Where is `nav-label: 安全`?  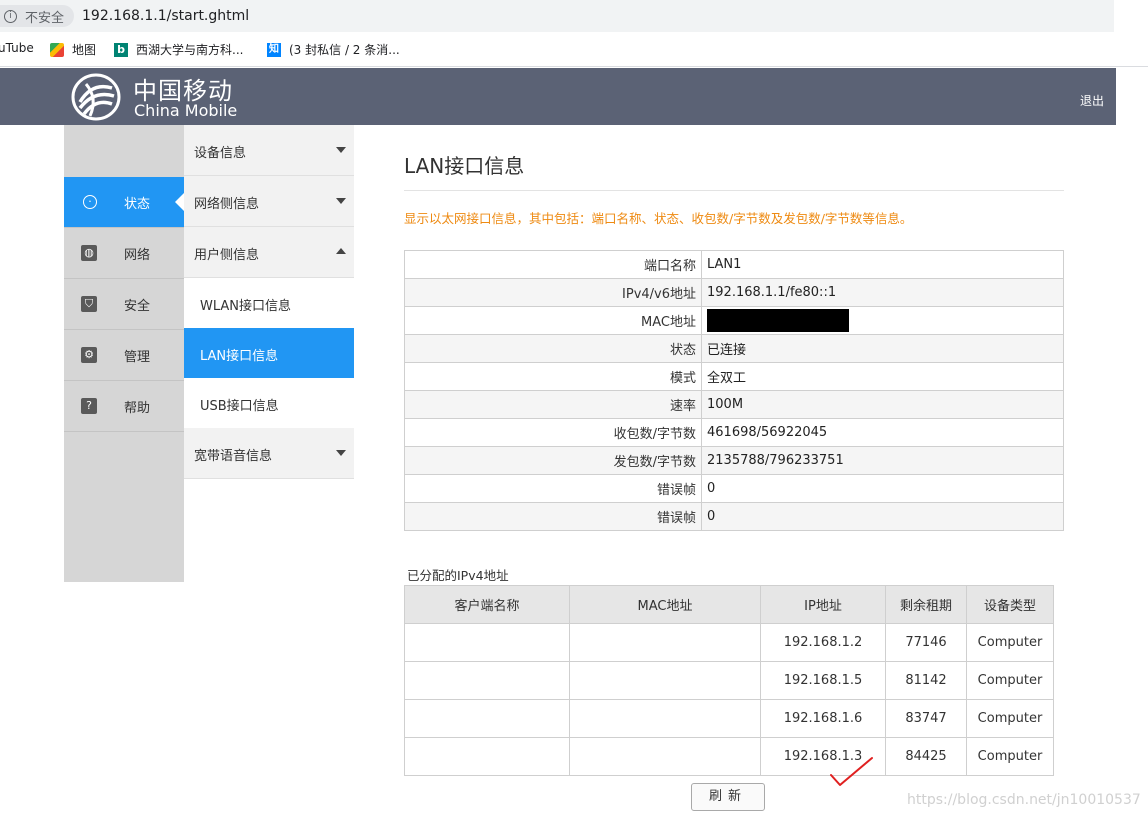 nav-label: 安全 is located at coordinates (137, 306).